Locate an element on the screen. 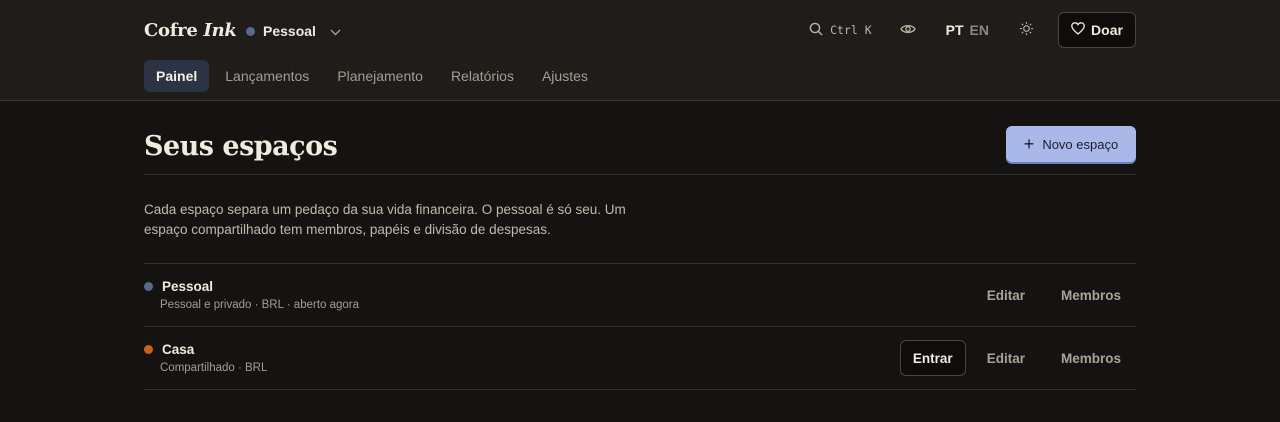 The image size is (1280, 422). sun-icon is located at coordinates (1026, 30).